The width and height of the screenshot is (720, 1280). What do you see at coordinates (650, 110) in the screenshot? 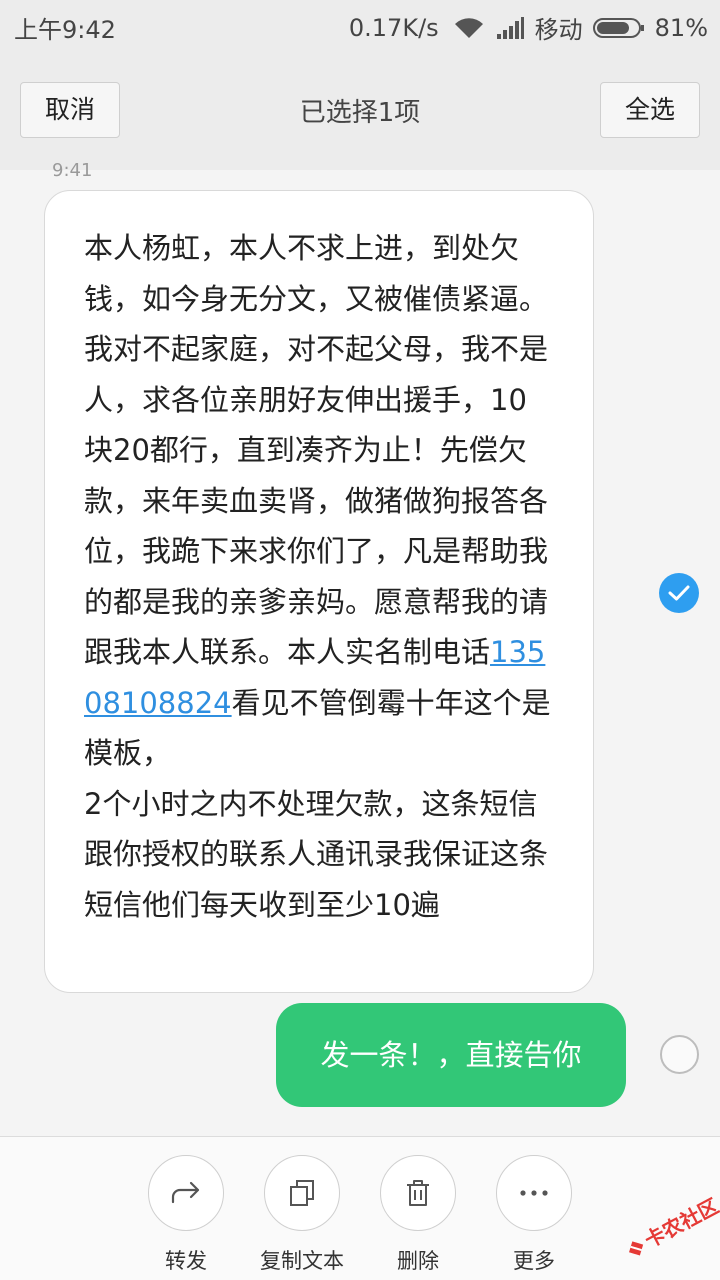
I see `select-all-button: 全选` at bounding box center [650, 110].